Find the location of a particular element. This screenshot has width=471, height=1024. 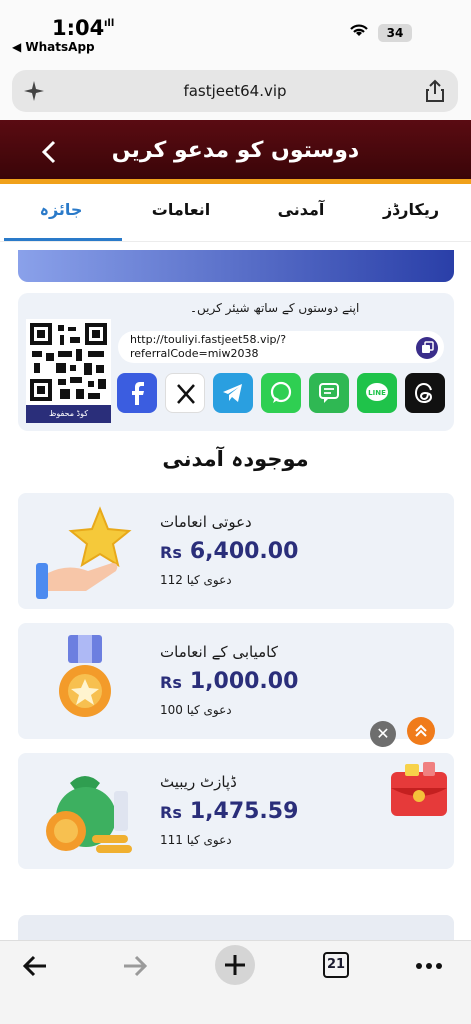

banner-strip is located at coordinates (236, 266).